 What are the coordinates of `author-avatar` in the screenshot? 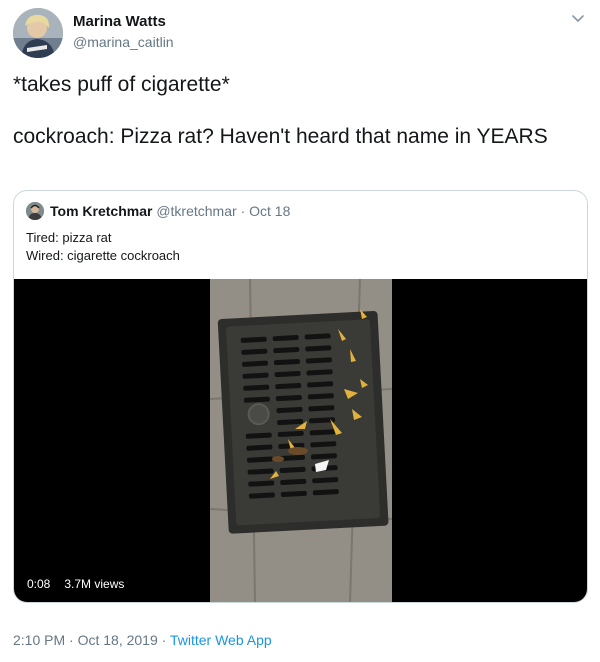 It's located at (38, 33).